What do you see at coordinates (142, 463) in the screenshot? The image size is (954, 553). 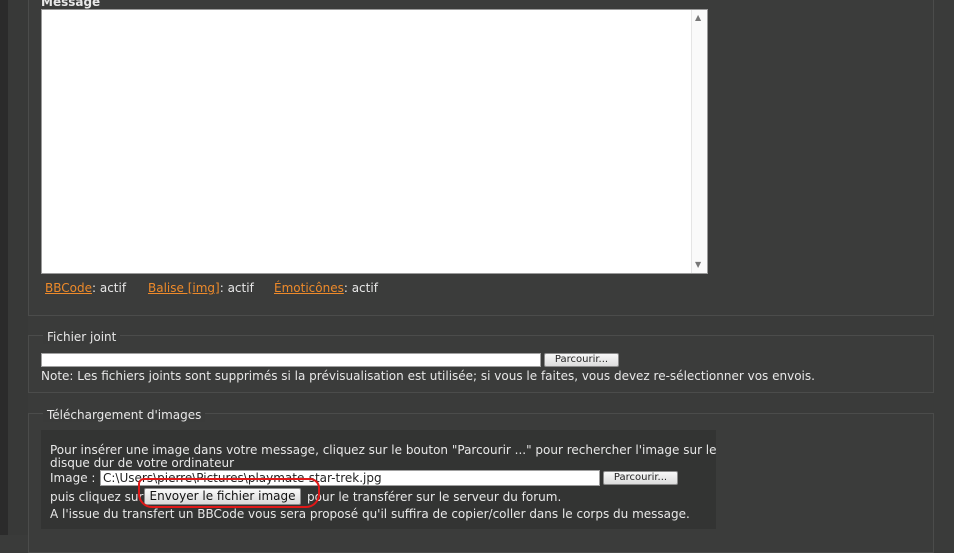 I see `image-upload-intro-line2: disque dur de votre ordinateur` at bounding box center [142, 463].